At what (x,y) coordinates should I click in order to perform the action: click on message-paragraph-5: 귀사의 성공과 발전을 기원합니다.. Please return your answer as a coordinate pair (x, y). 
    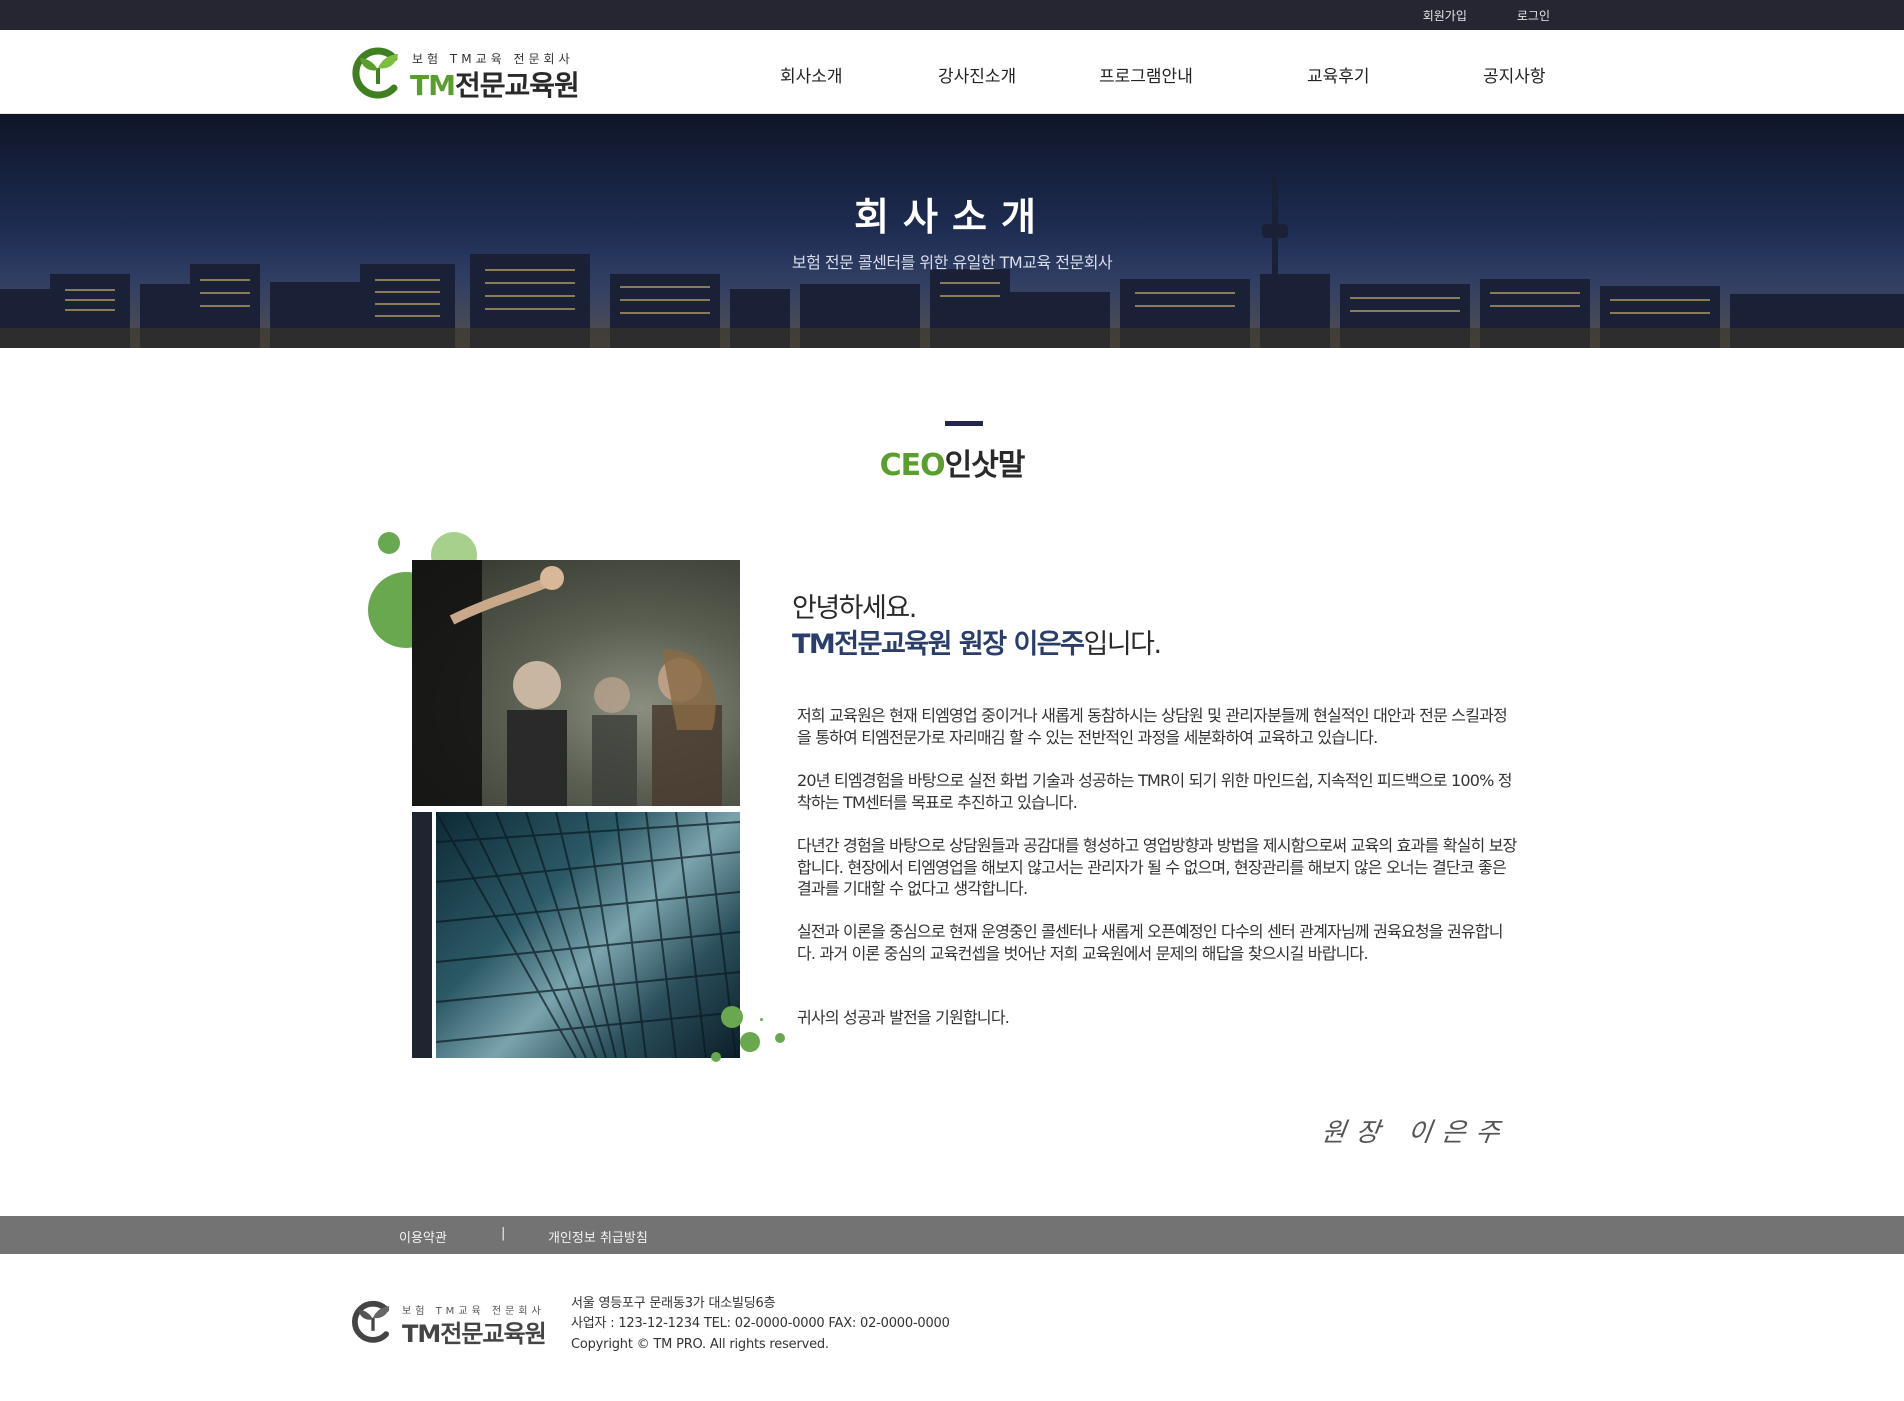
    Looking at the image, I should click on (903, 1017).